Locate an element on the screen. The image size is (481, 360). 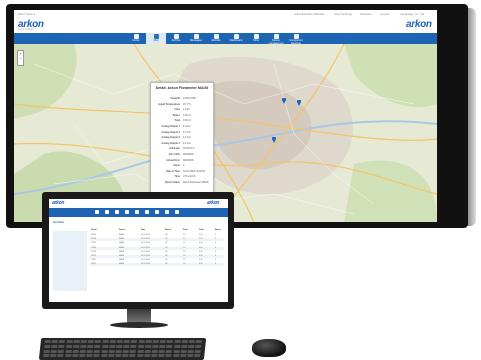
top-link: Logout is located at coordinates (384, 14).